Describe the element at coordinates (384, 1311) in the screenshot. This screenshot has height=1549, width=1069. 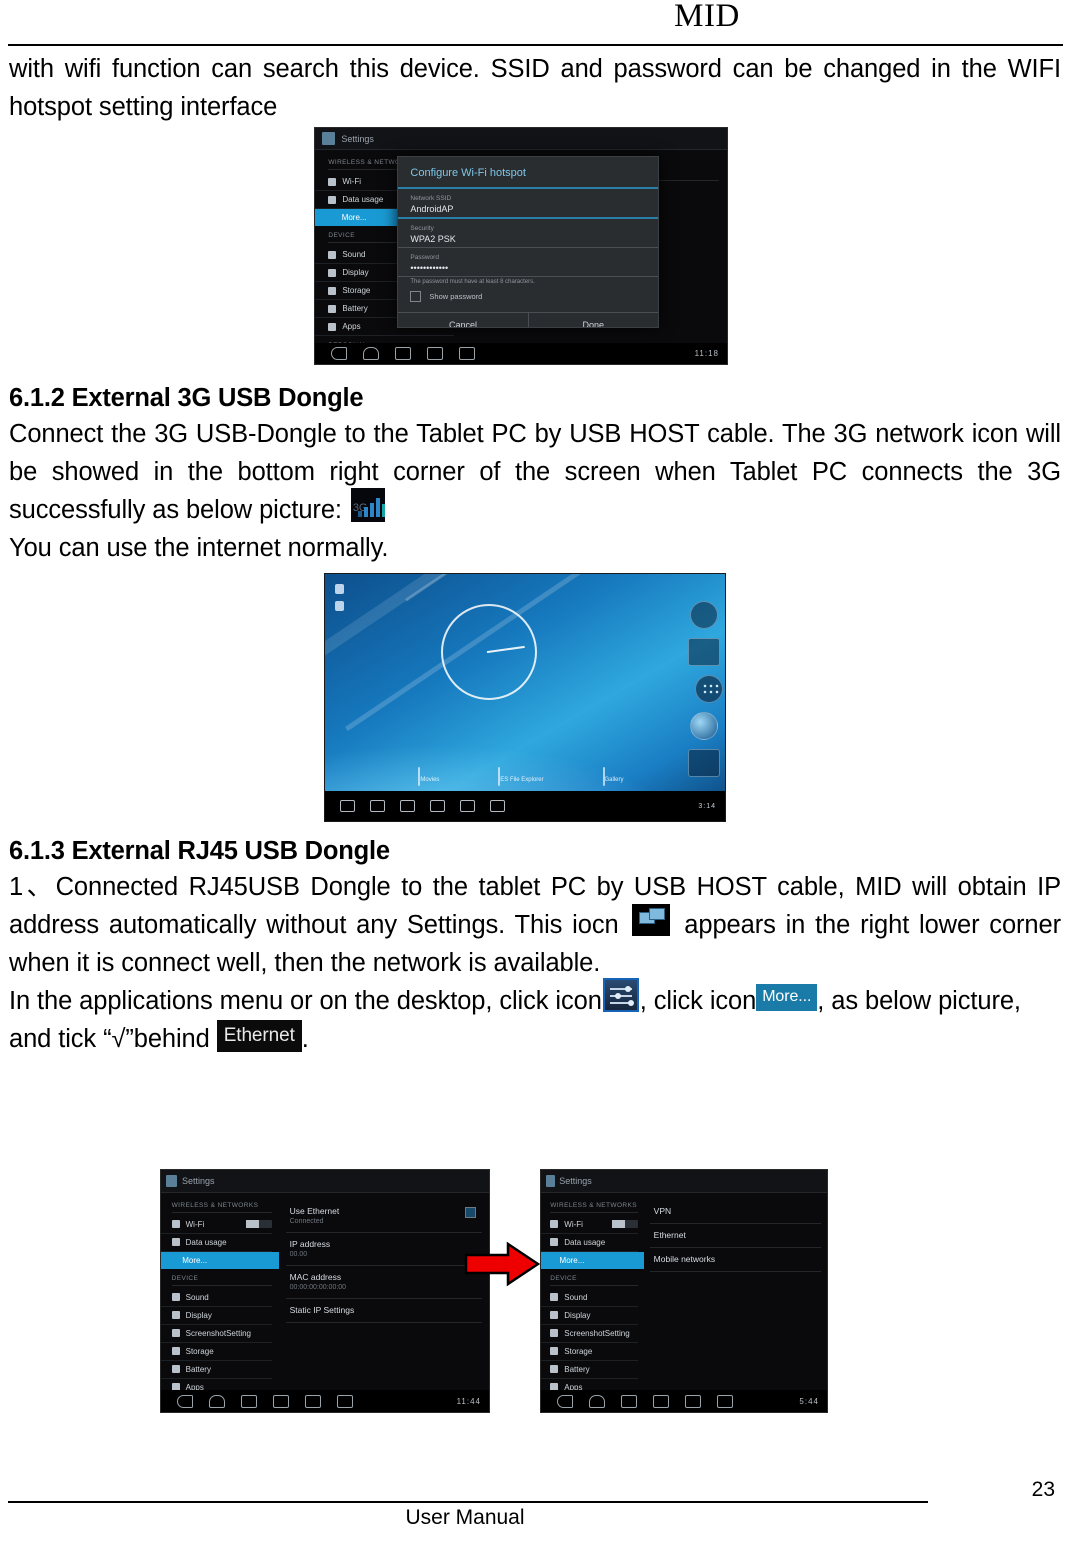
I see `shot3-row-static-ip: Static IP Settings` at that location.